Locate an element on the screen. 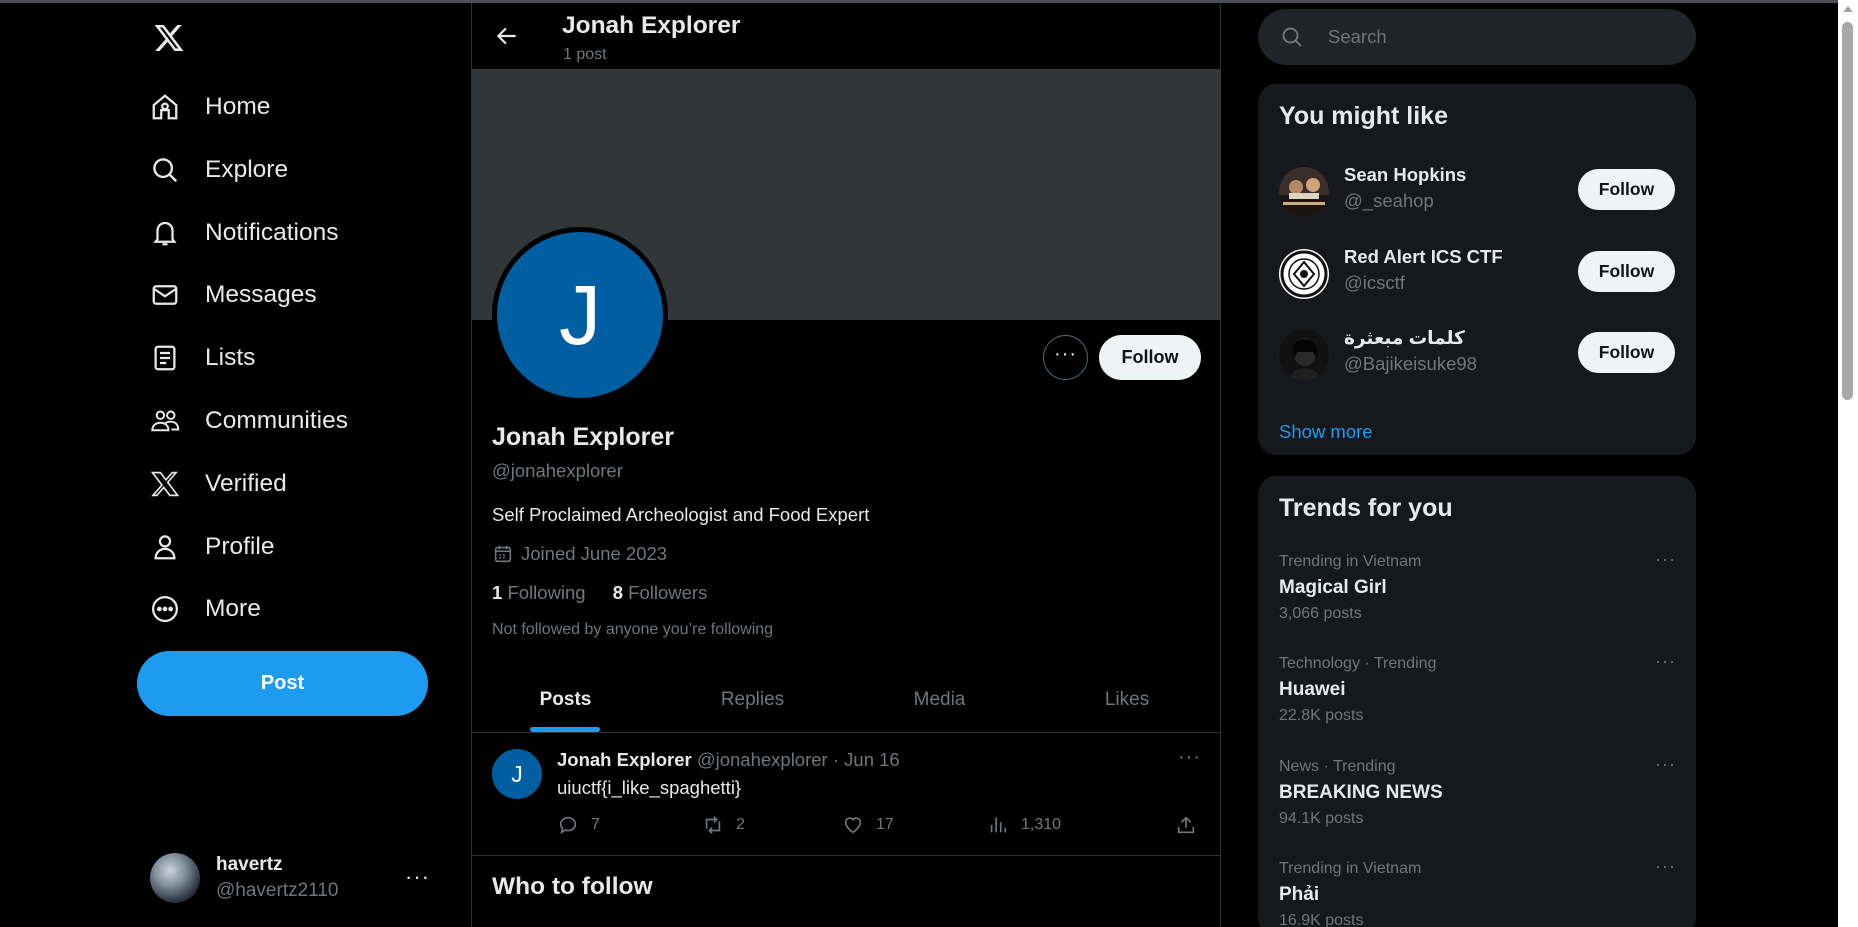 This screenshot has width=1858, height=927. nav-notifications: Notifications is located at coordinates (244, 233).